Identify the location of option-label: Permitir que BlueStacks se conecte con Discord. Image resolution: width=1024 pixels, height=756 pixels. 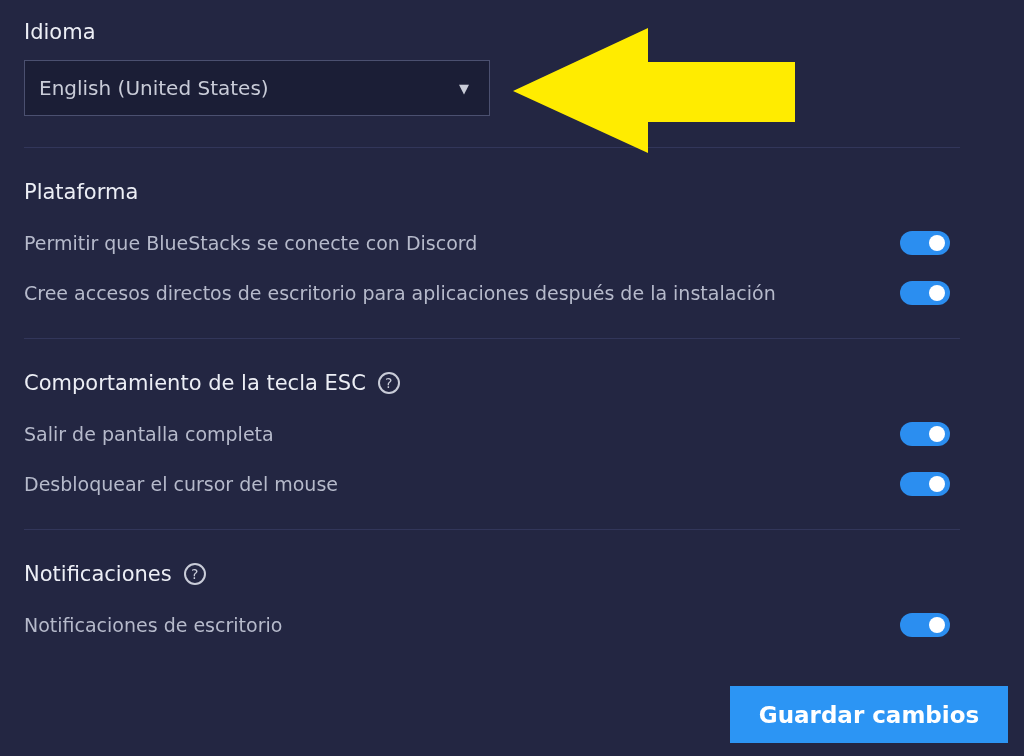
(251, 243).